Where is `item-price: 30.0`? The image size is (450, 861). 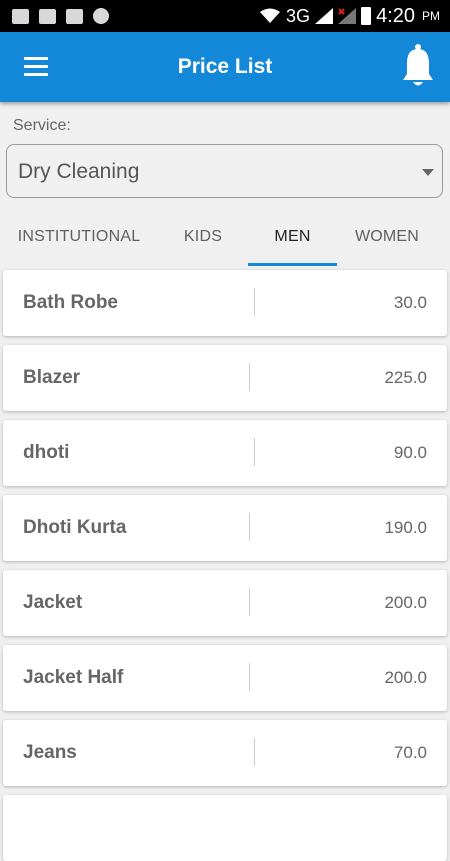 item-price: 30.0 is located at coordinates (410, 302).